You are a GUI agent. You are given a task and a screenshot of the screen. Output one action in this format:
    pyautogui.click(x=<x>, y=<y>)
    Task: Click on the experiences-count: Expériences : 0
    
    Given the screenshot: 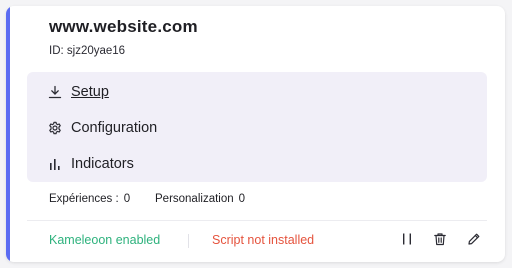 What is the action you would take?
    pyautogui.click(x=89, y=199)
    